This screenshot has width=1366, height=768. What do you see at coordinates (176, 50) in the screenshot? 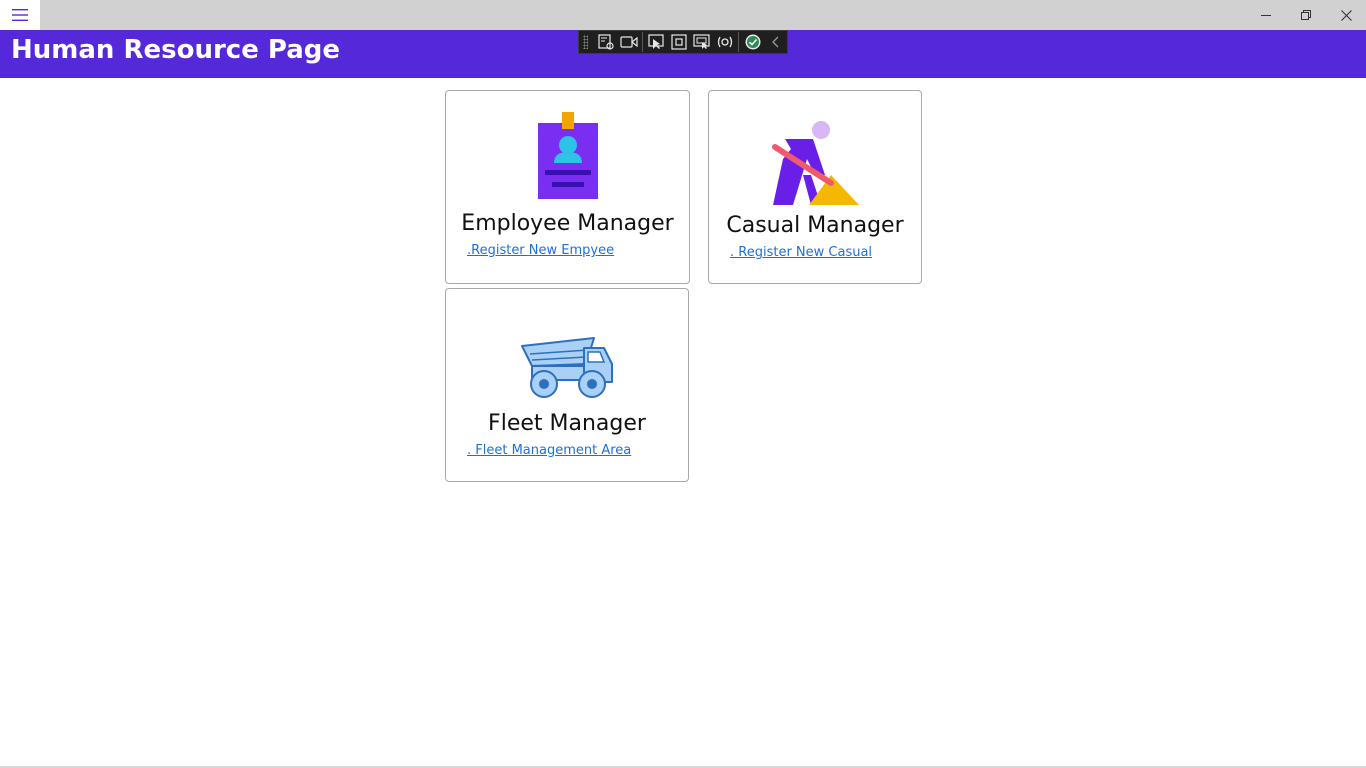
I see `page-title: Human Resource Page` at bounding box center [176, 50].